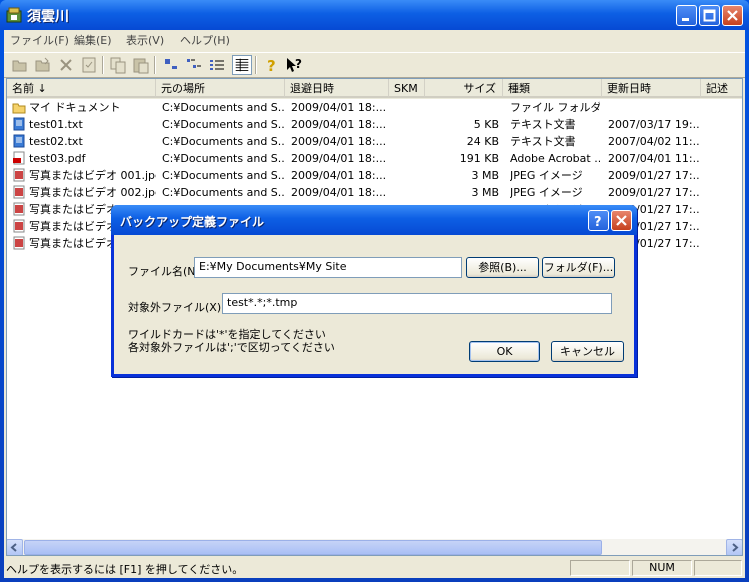 The image size is (749, 582). I want to click on close-button, so click(732, 15).